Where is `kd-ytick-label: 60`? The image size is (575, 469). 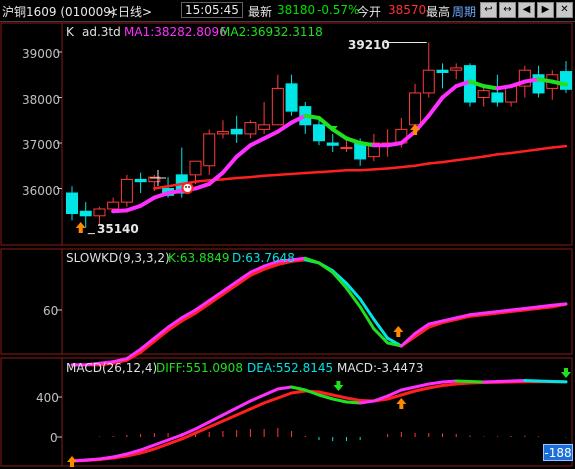
kd-ytick-label: 60 is located at coordinates (50, 311).